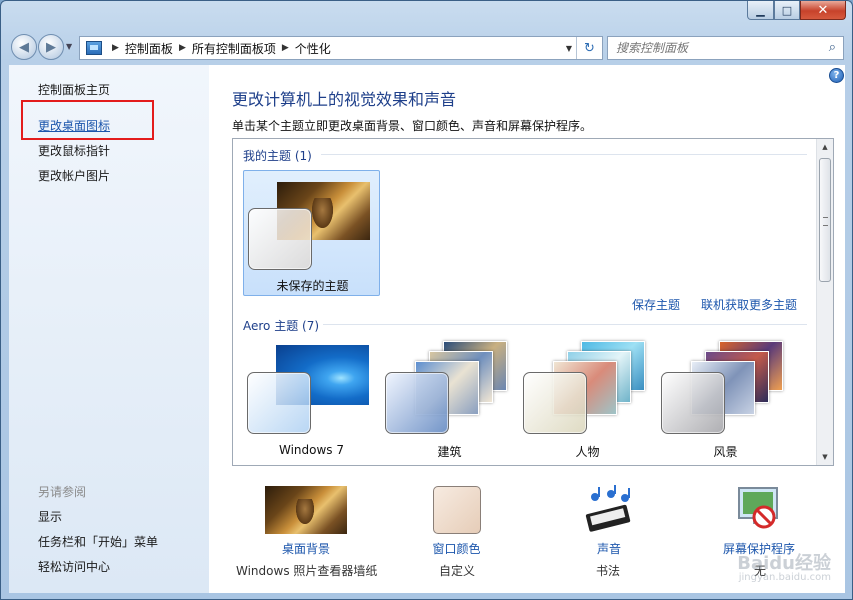 Image resolution: width=853 pixels, height=600 pixels. Describe the element at coordinates (457, 510) in the screenshot. I see `window-color-swatch` at that location.